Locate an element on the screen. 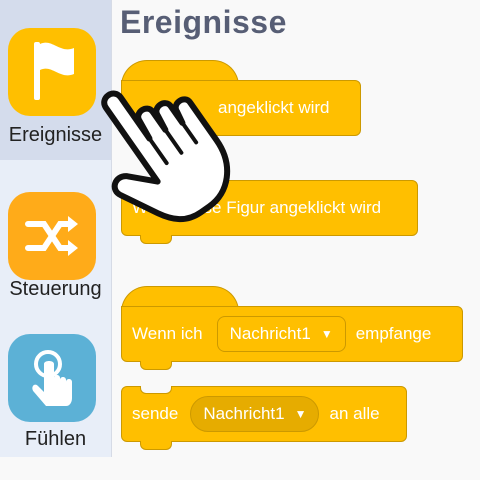 This screenshot has width=480, height=480. category-control-label: Steuerung is located at coordinates (55, 289).